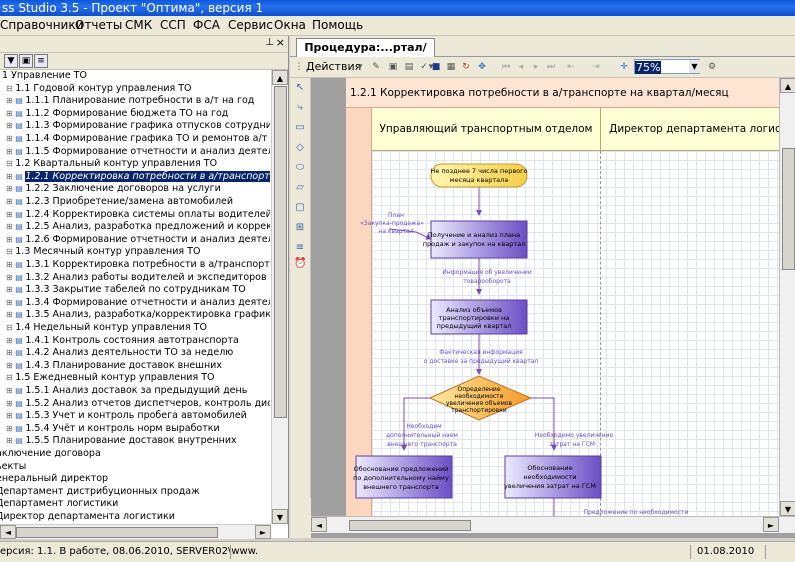 The image size is (795, 562). What do you see at coordinates (280, 77) in the screenshot?
I see `scroll-up-icon: ▲` at bounding box center [280, 77].